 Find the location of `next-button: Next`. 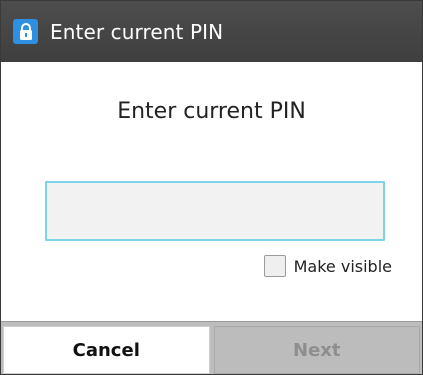

next-button: Next is located at coordinates (316, 350).